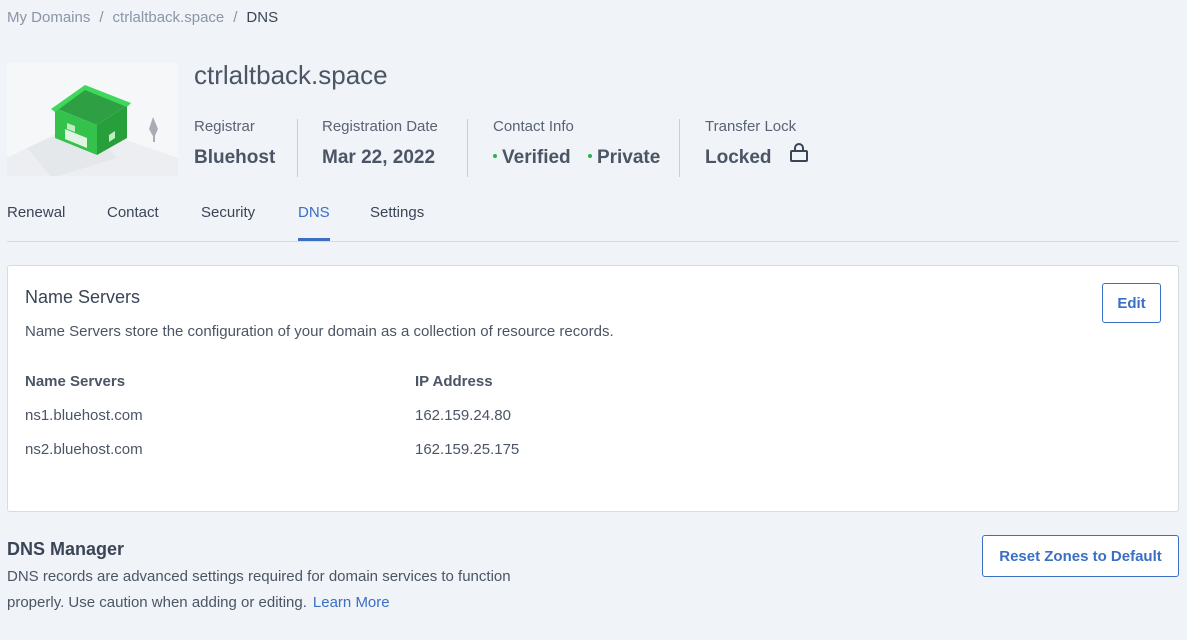 The width and height of the screenshot is (1187, 640). Describe the element at coordinates (533, 126) in the screenshot. I see `contact-info-label: Contact Info` at that location.